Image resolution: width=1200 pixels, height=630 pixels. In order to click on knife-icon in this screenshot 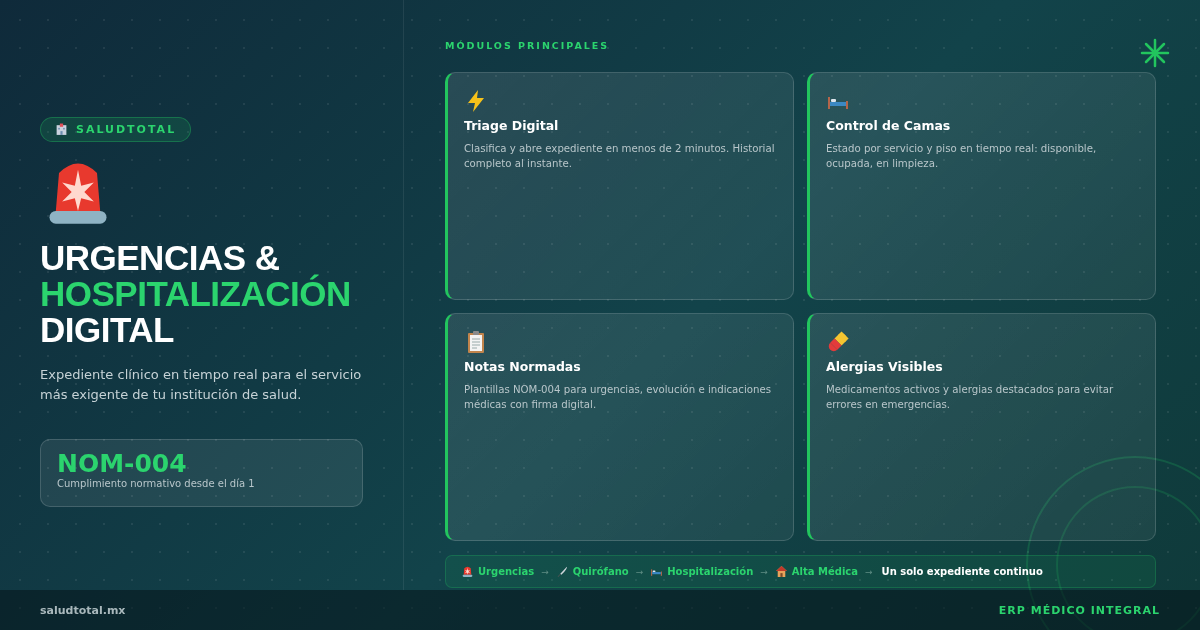, I will do `click(562, 571)`.